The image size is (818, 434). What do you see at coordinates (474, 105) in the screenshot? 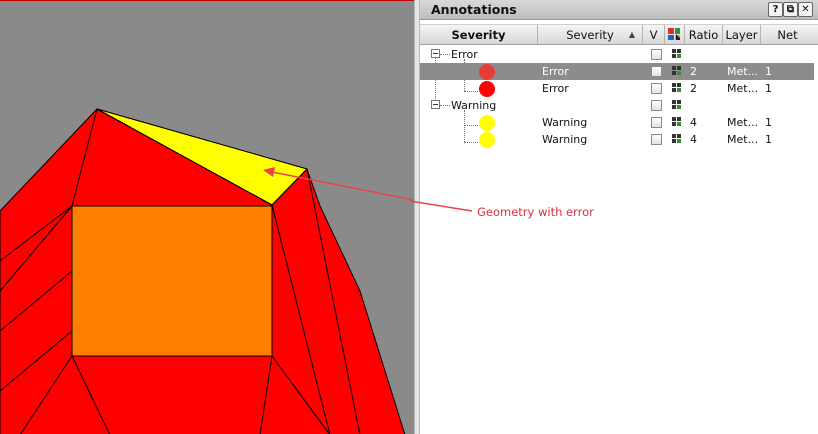
I see `group-label: Warning` at bounding box center [474, 105].